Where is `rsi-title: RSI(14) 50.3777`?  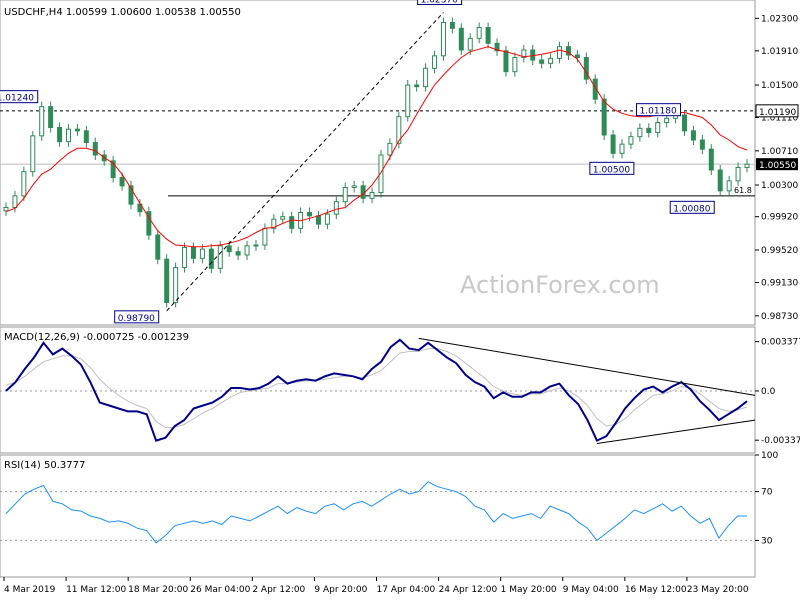
rsi-title: RSI(14) 50.3777 is located at coordinates (44, 465).